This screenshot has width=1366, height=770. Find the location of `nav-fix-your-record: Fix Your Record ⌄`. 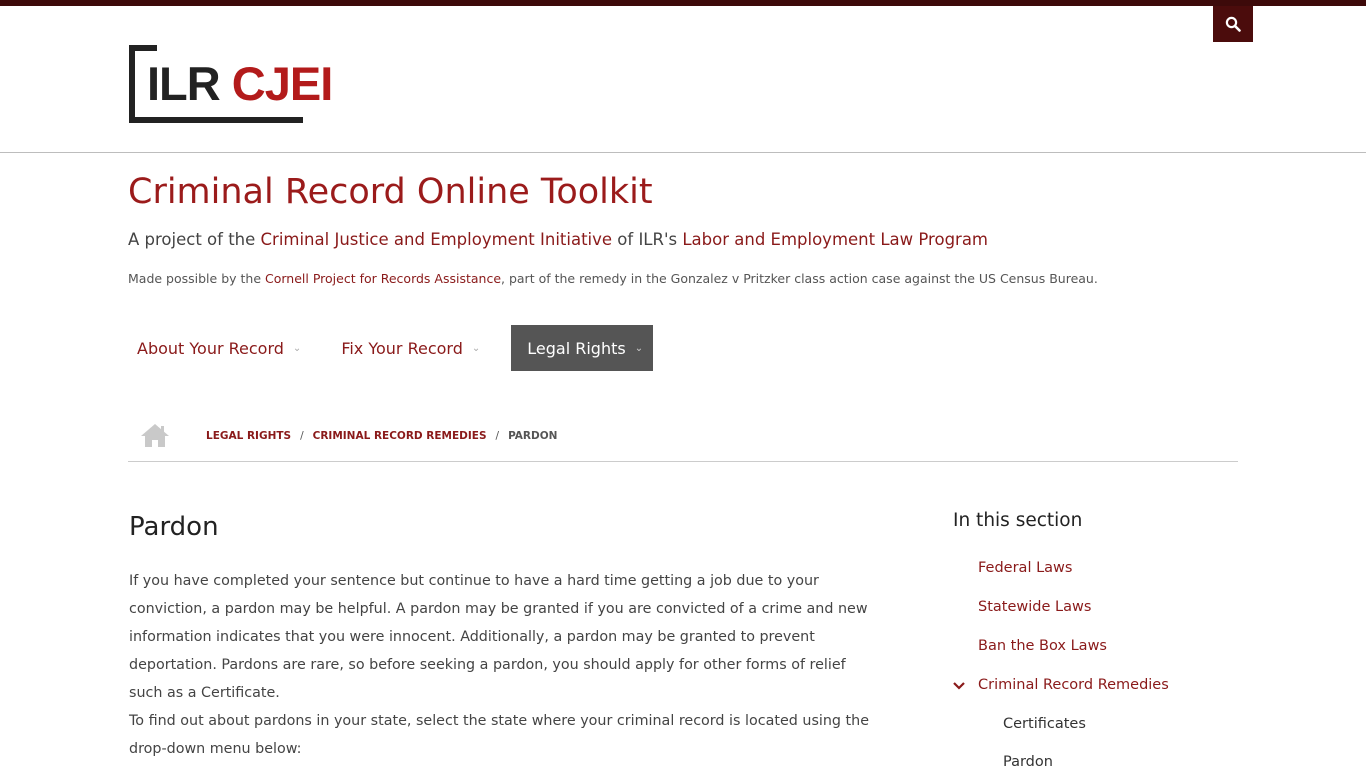

nav-fix-your-record: Fix Your Record ⌄ is located at coordinates (410, 348).